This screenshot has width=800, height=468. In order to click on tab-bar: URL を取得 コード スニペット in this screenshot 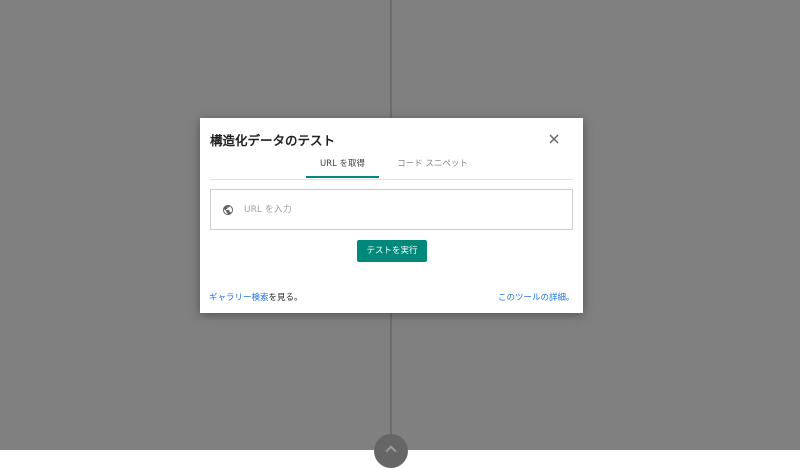, I will do `click(391, 167)`.